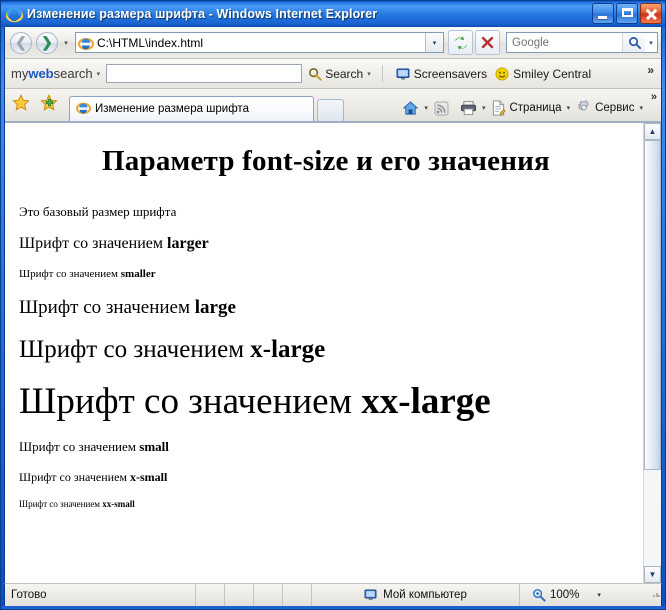  Describe the element at coordinates (652, 305) in the screenshot. I see `scrollbar-thumb` at that location.